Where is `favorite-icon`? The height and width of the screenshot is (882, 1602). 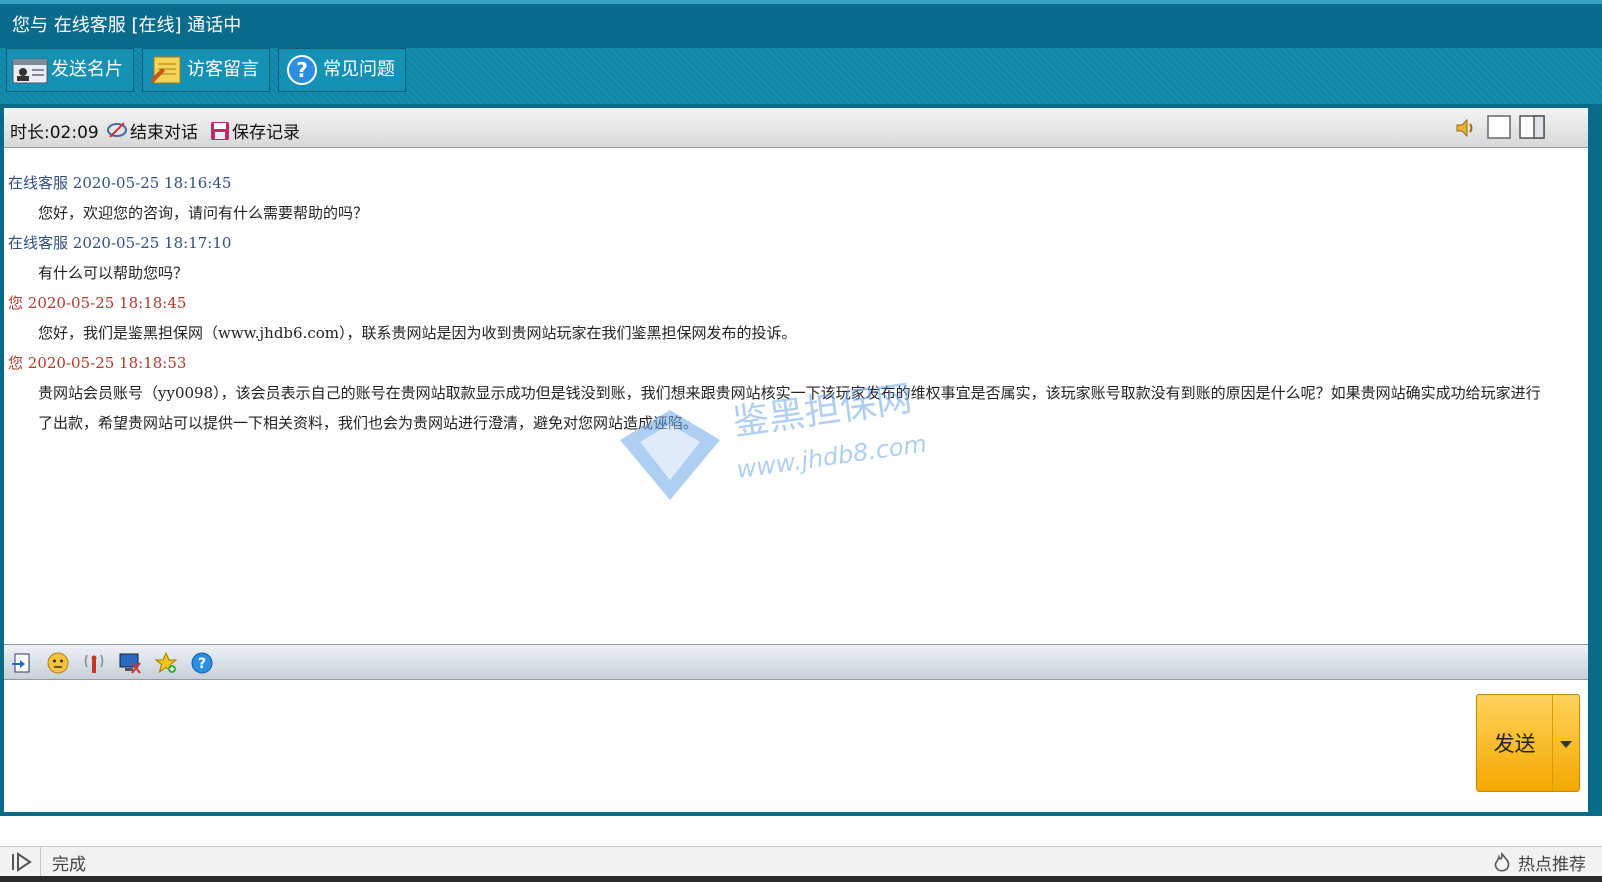 favorite-icon is located at coordinates (166, 663).